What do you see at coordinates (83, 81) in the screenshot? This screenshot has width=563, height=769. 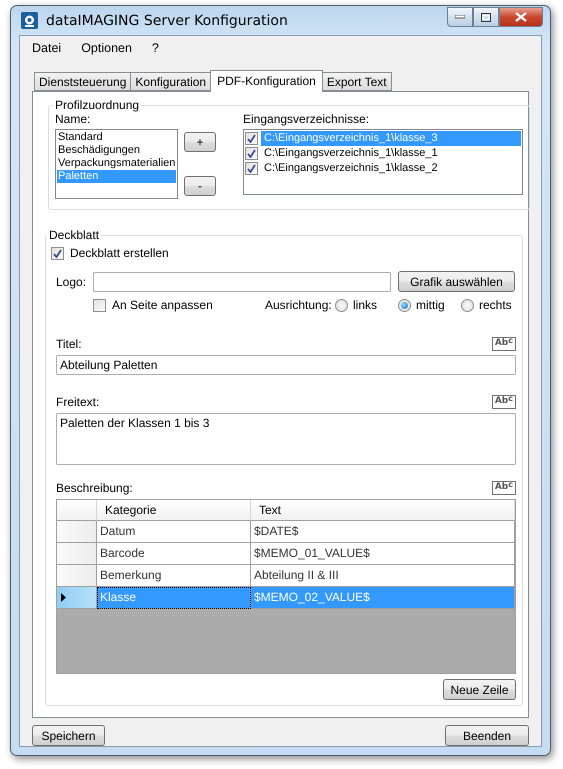 I see `tab: Dienststeuerung` at bounding box center [83, 81].